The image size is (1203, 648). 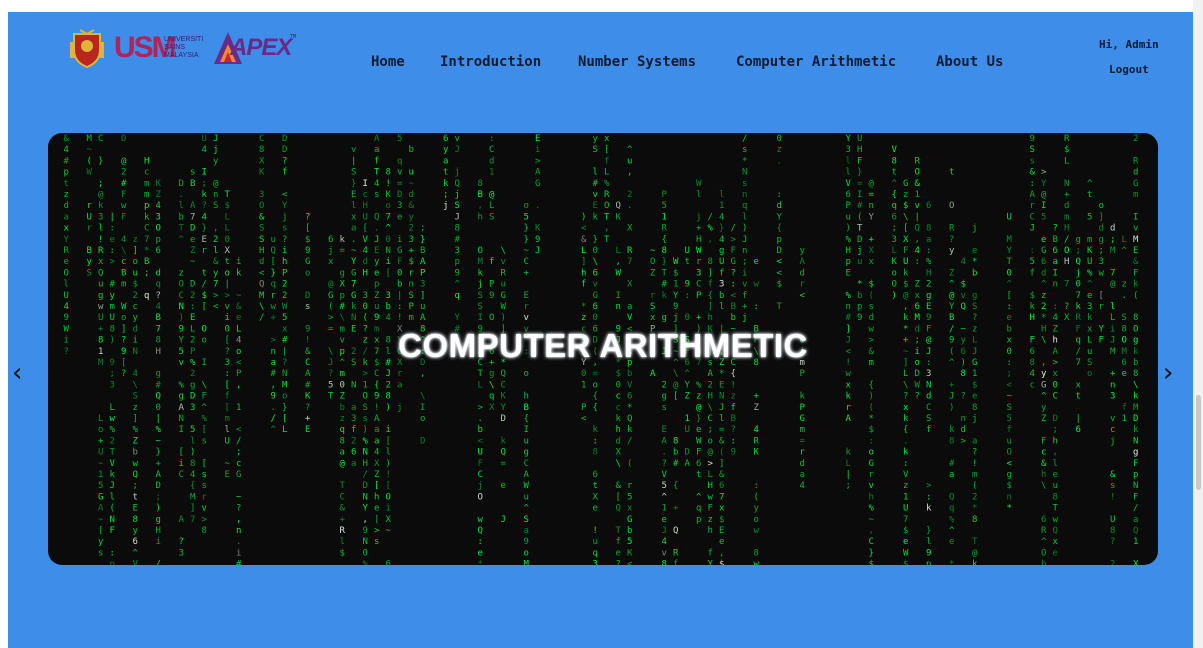 I want to click on matrix-glyph: U, so click(x=100, y=318).